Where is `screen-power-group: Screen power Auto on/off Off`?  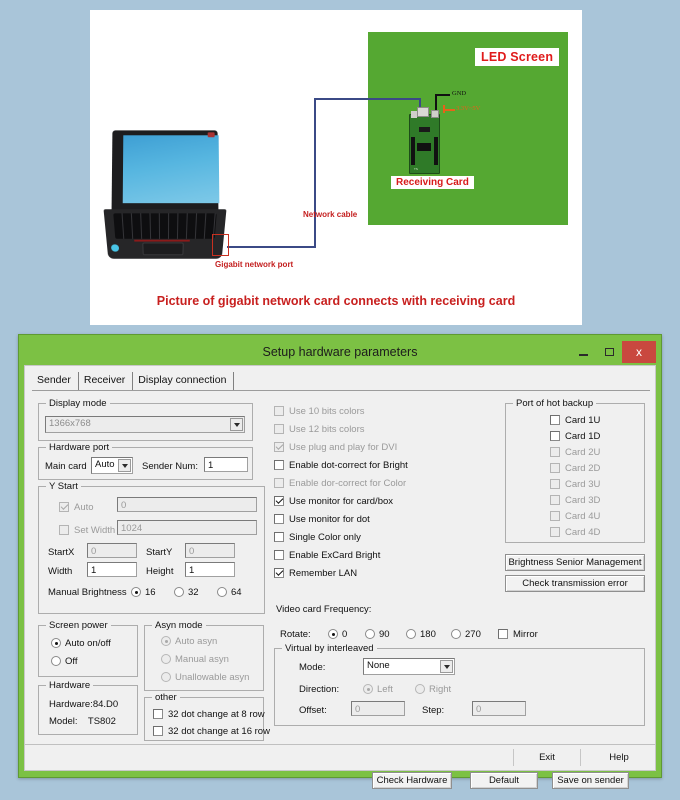 screen-power-group: Screen power Auto on/off Off is located at coordinates (88, 648).